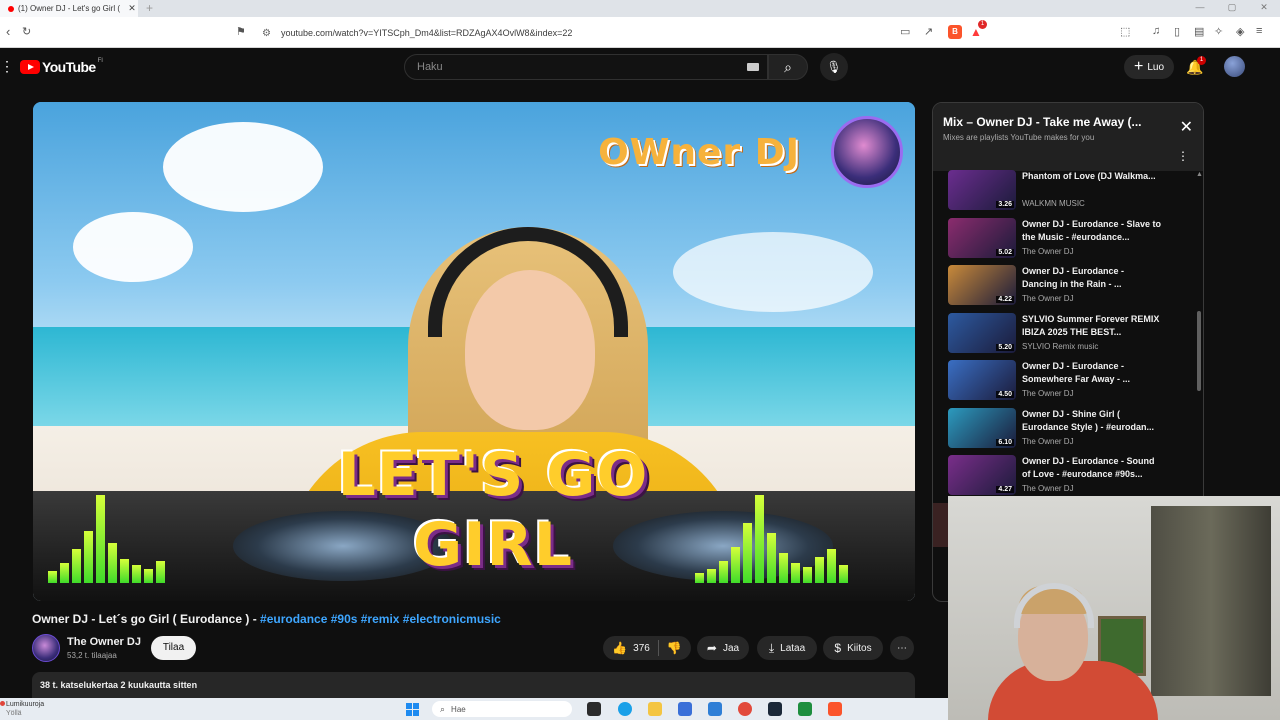 The image size is (1280, 720). I want to click on share-arrow-icon: ➦, so click(711, 648).